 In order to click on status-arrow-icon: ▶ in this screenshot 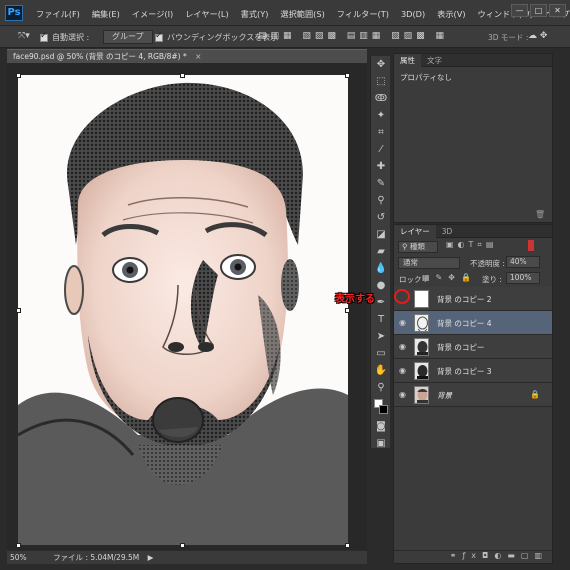, I will do `click(151, 557)`.